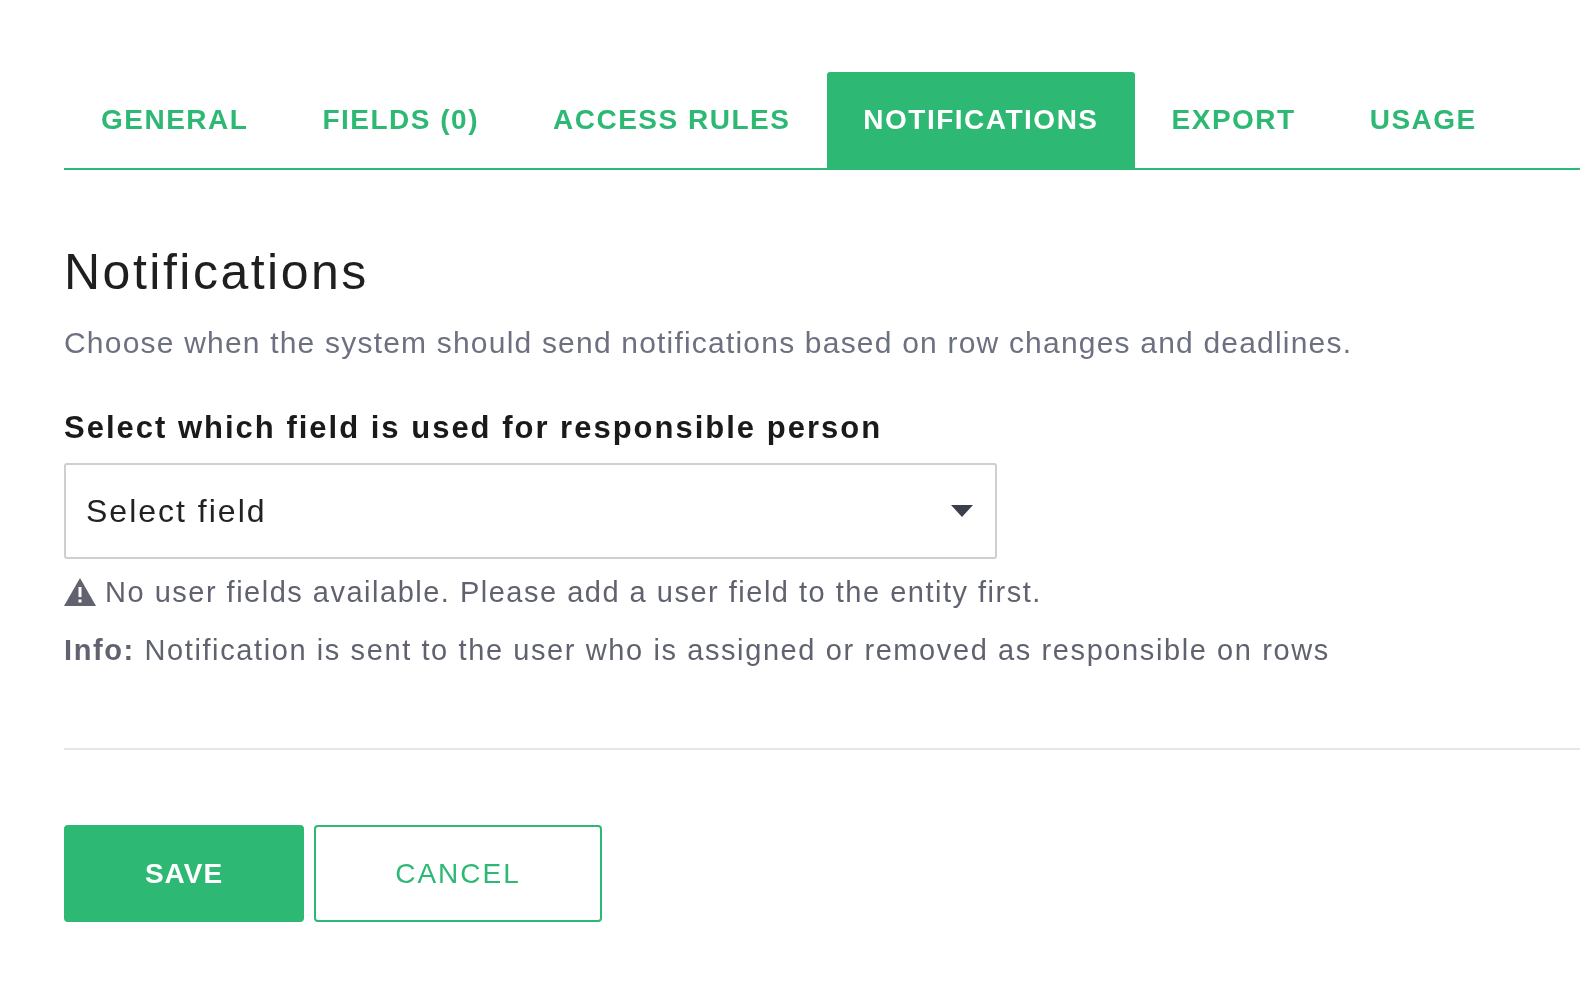 The height and width of the screenshot is (992, 1580). Describe the element at coordinates (473, 427) in the screenshot. I see `field-label: Select which field is used for responsible person` at that location.